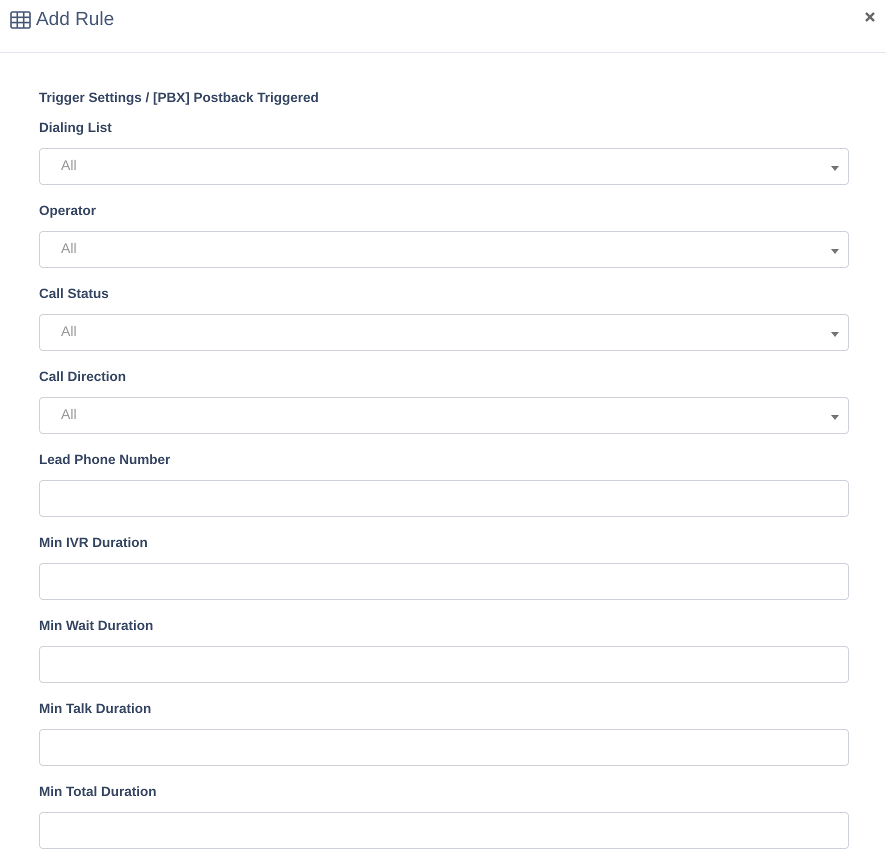 Image resolution: width=886 pixels, height=860 pixels. I want to click on dialog-title: Add Rule, so click(75, 20).